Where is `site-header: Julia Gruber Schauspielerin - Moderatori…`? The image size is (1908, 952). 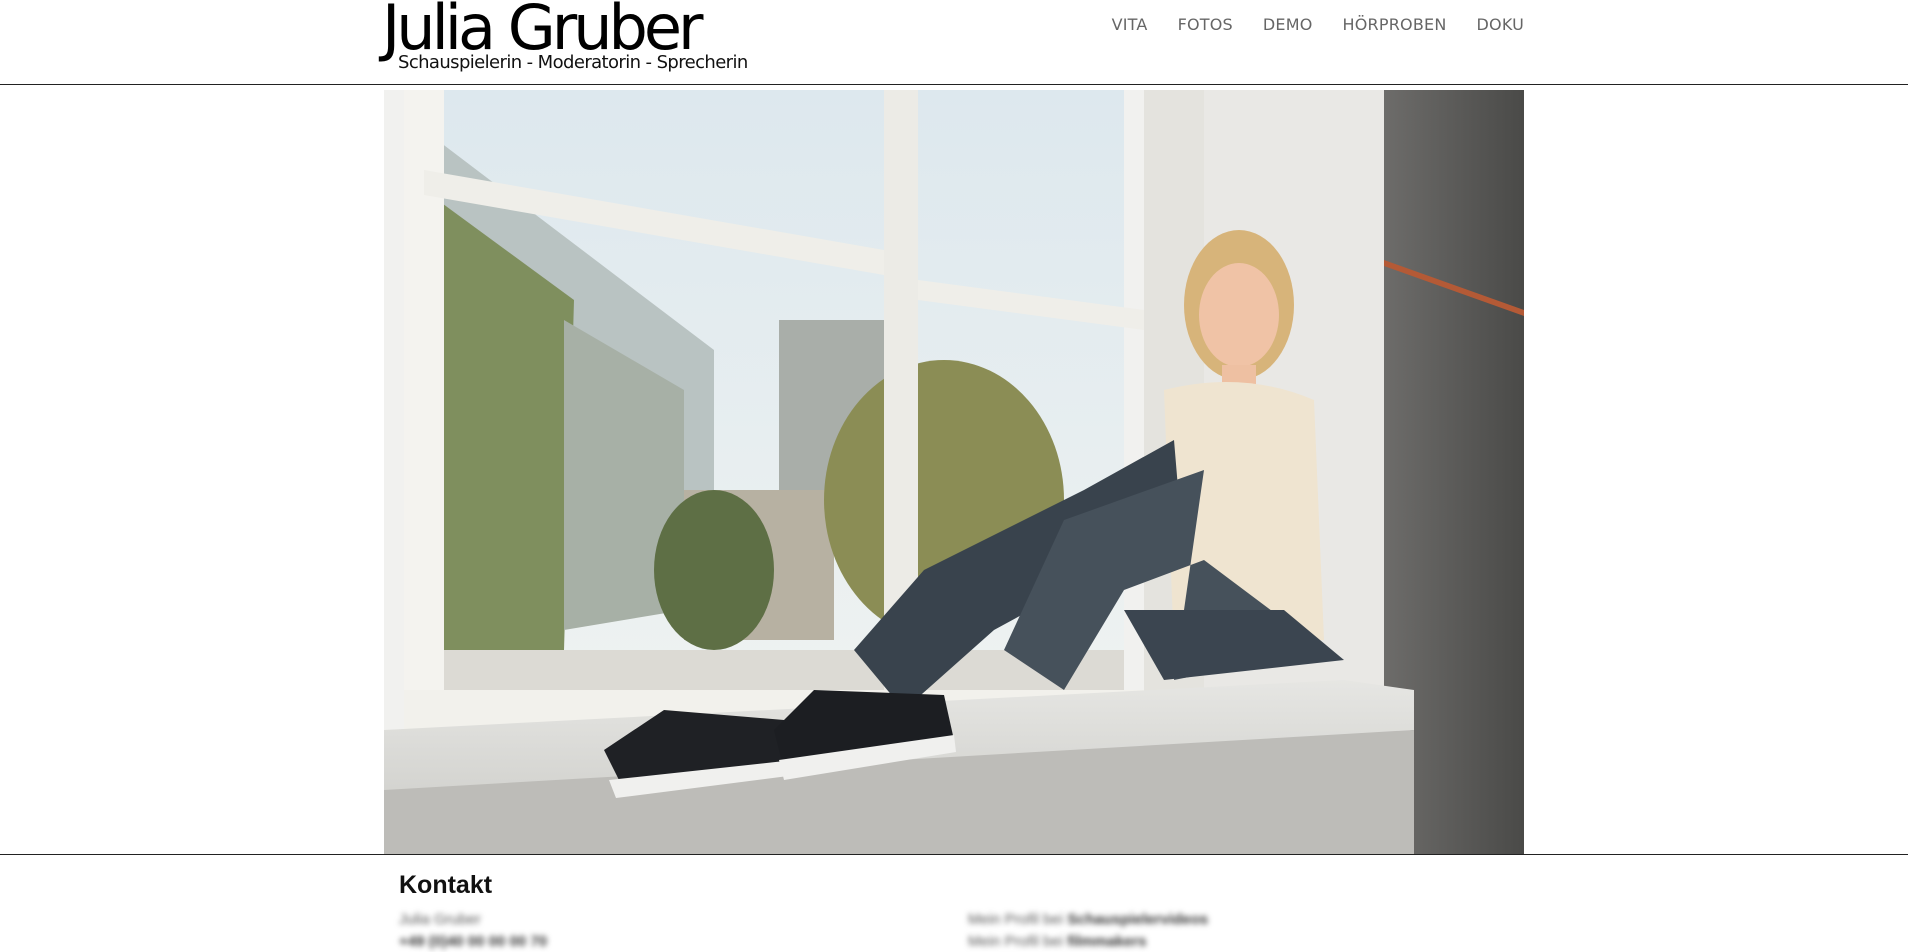 site-header: Julia Gruber Schauspielerin - Moderatori… is located at coordinates (954, 42).